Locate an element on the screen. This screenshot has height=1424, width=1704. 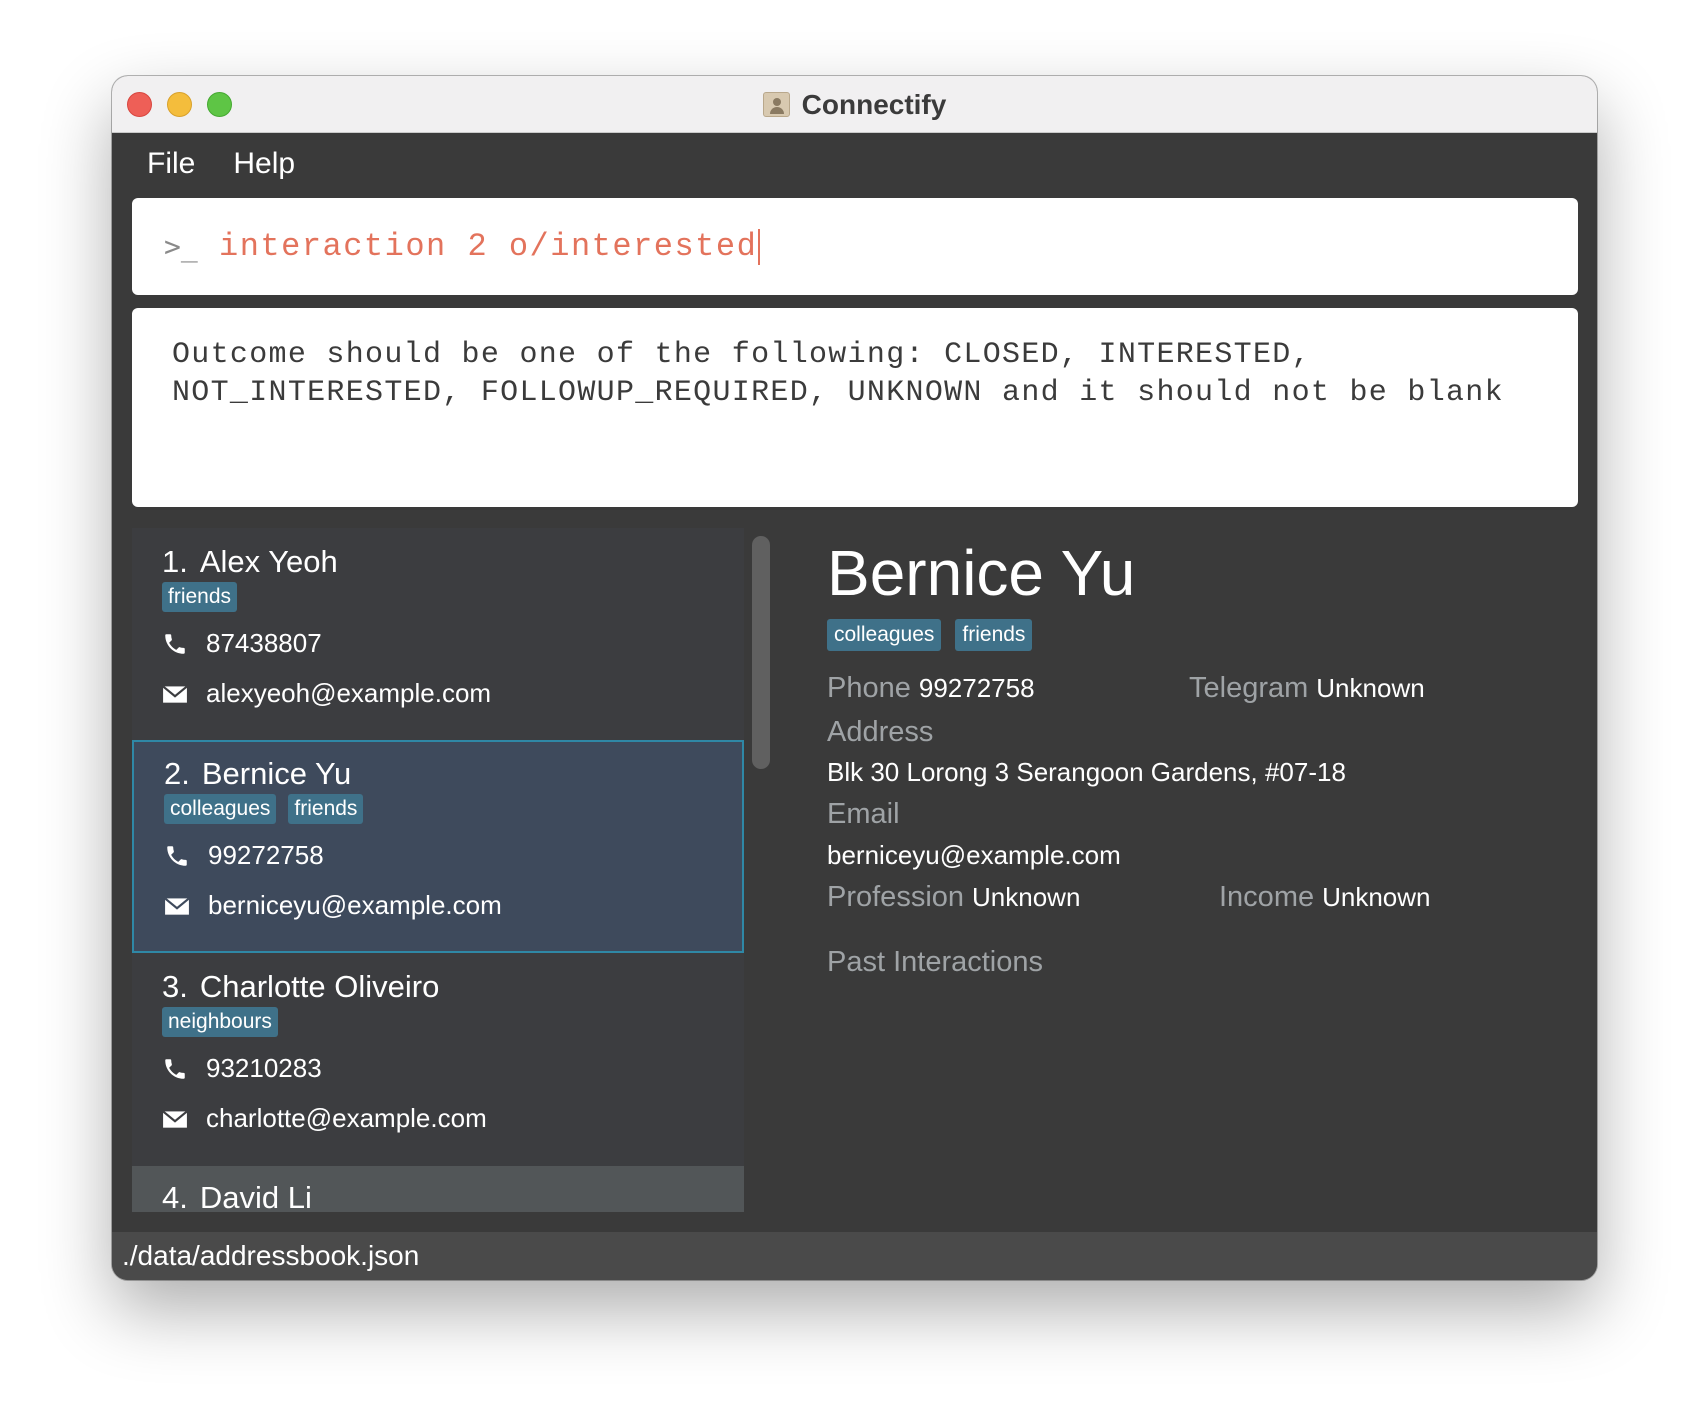
title-bar: Connectify is located at coordinates (854, 104).